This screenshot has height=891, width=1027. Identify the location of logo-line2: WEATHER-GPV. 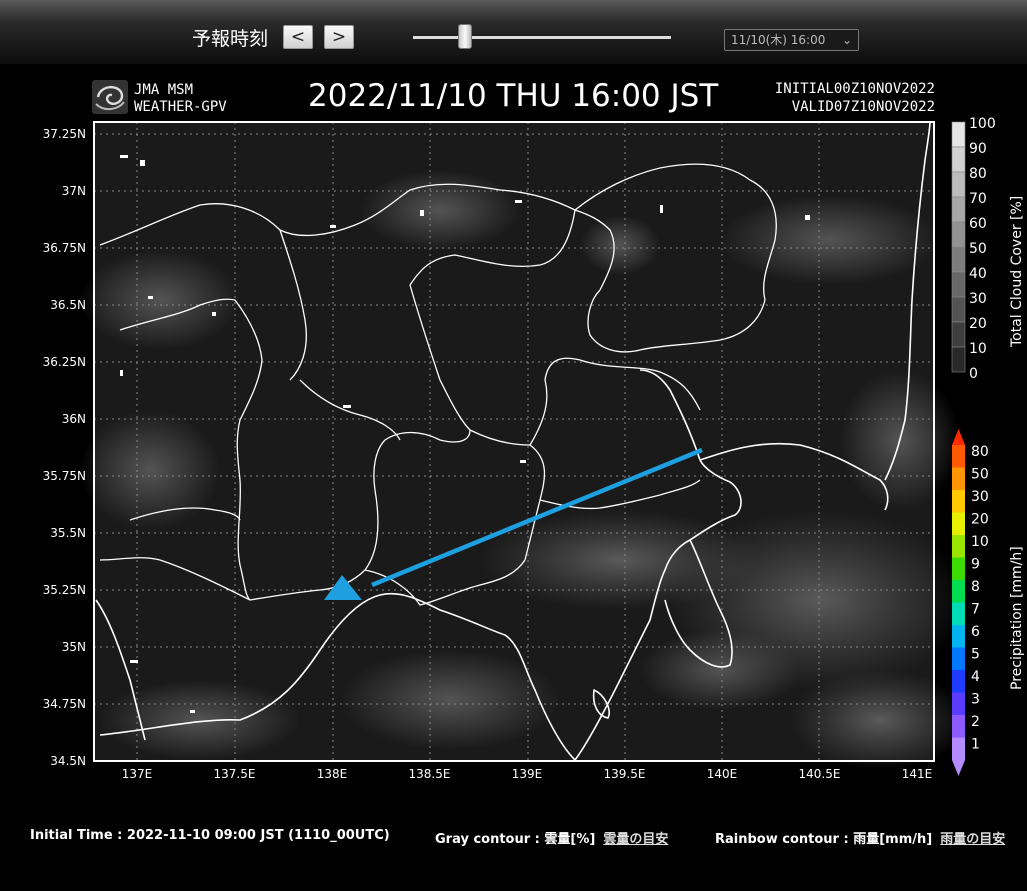
(180, 107).